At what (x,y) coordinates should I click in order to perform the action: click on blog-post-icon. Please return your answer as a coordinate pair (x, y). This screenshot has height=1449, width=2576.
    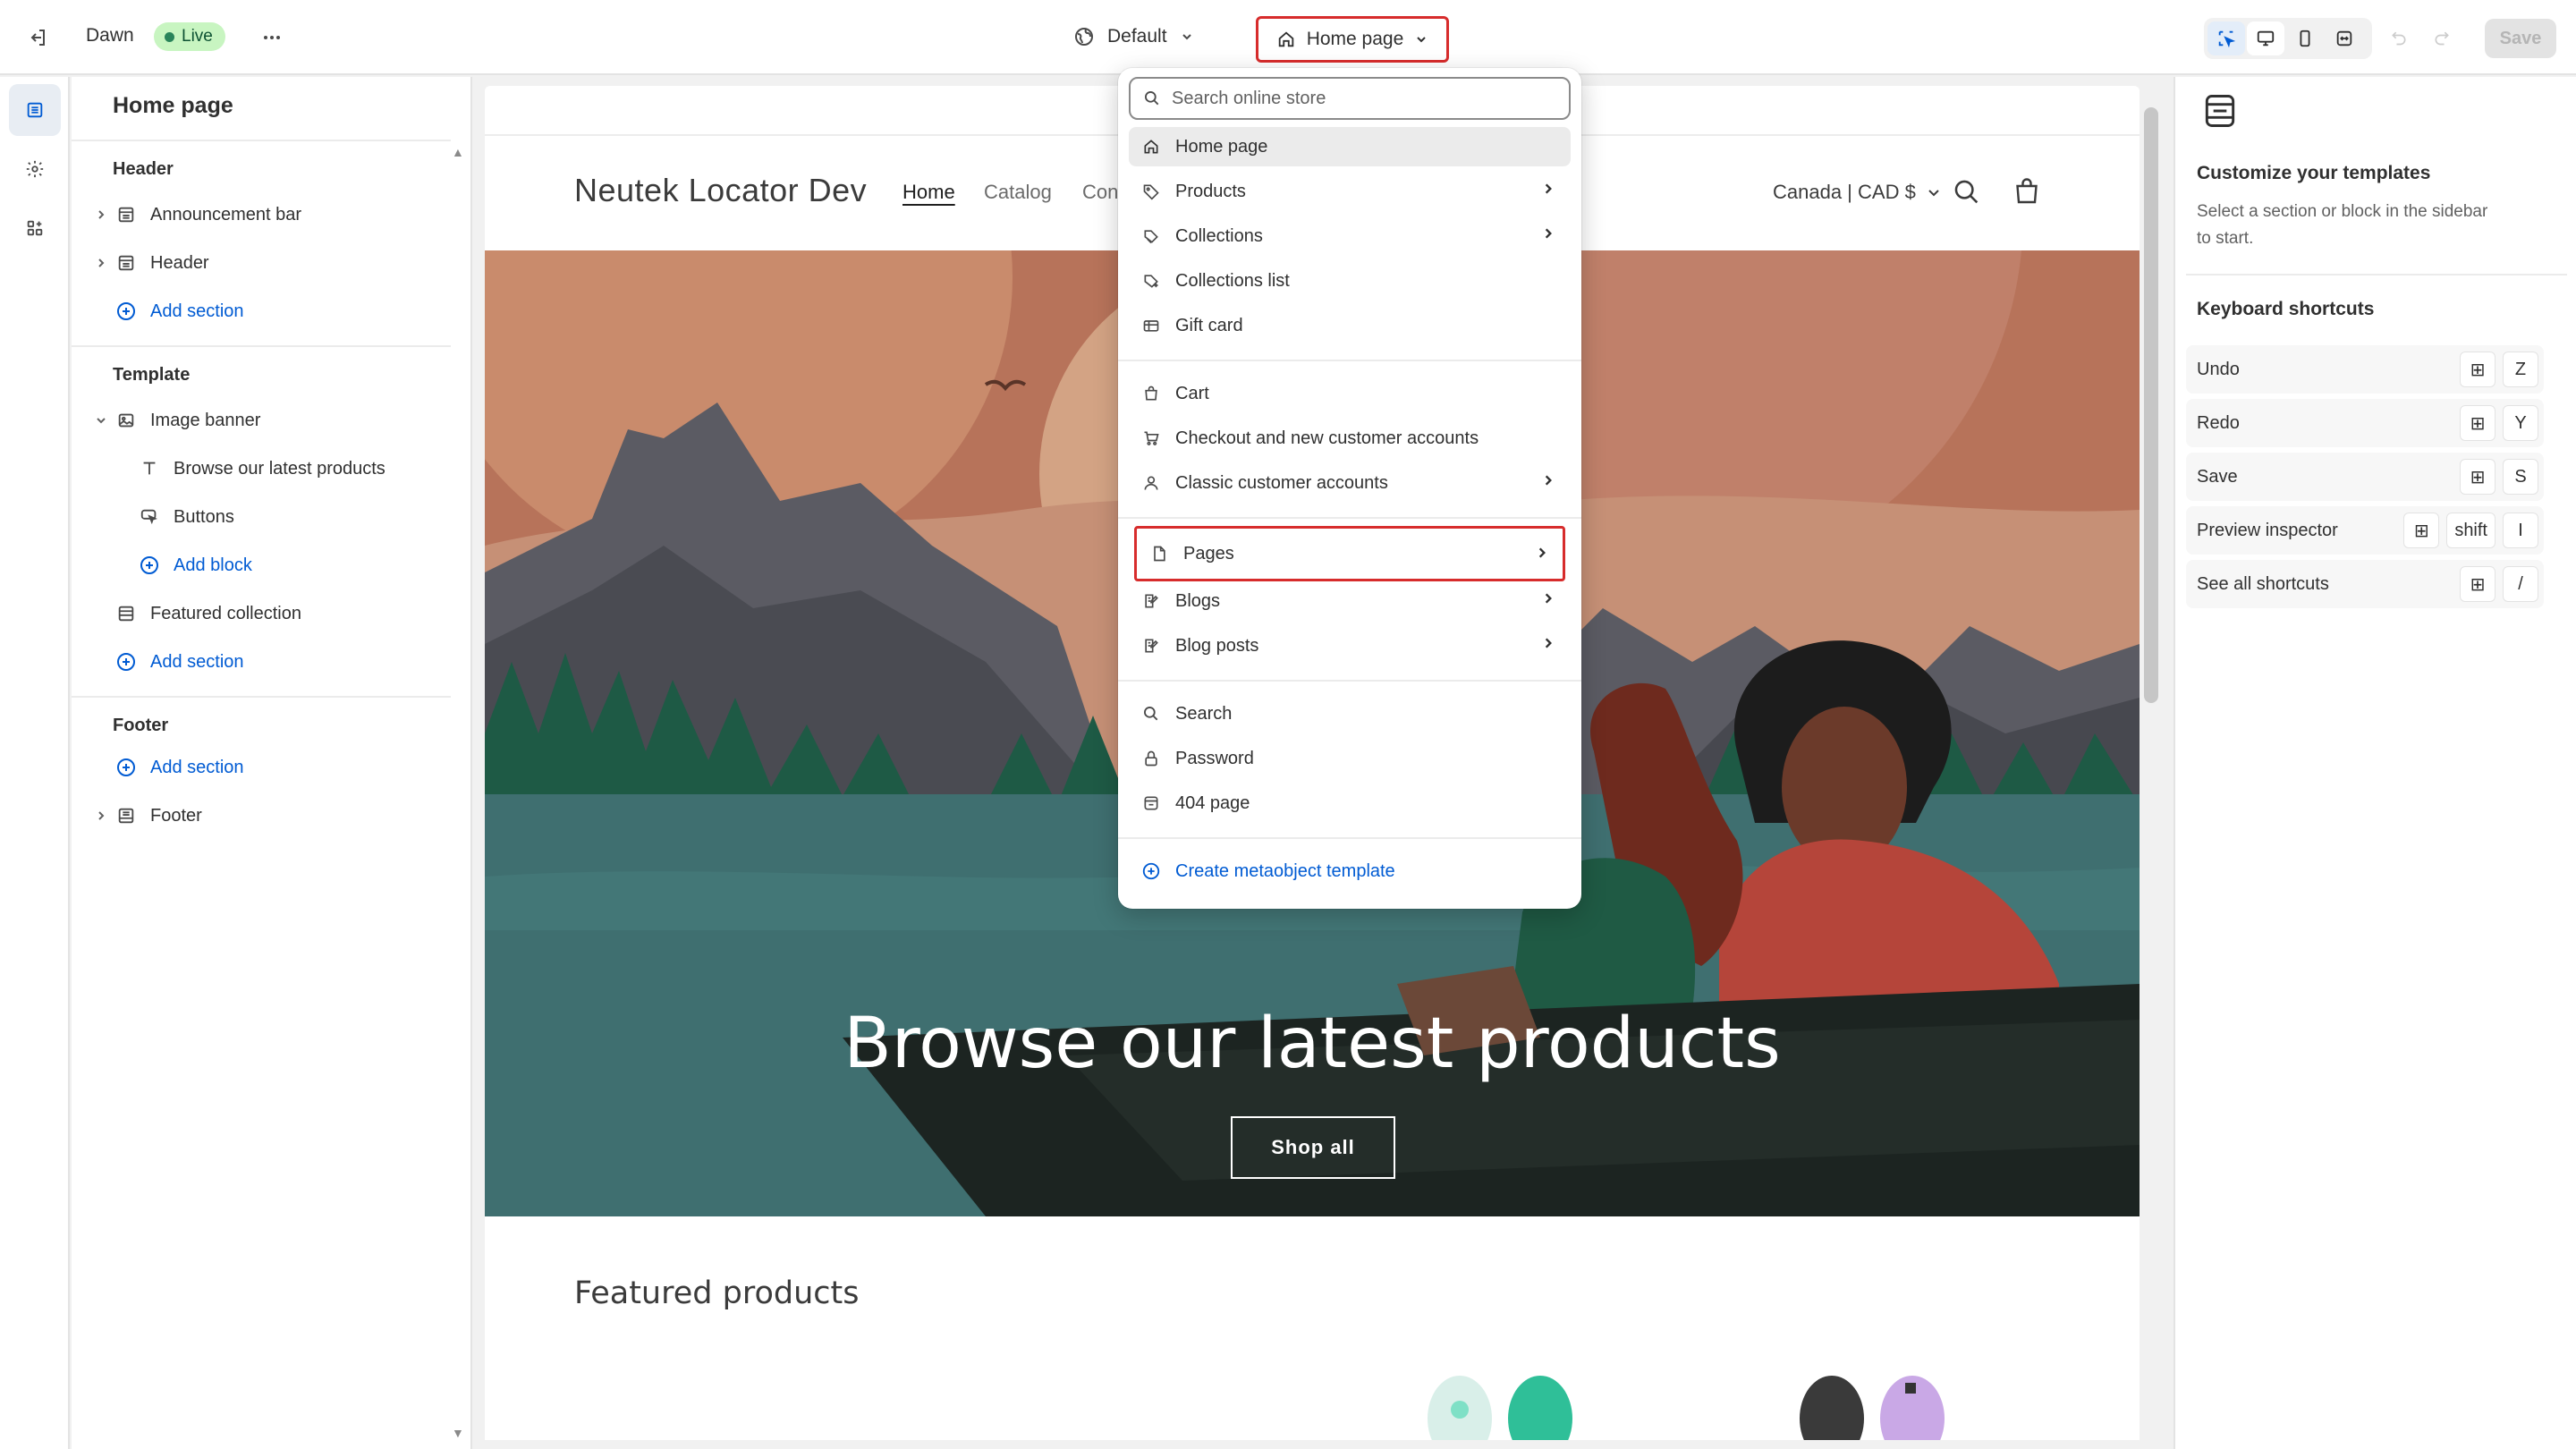
    Looking at the image, I should click on (1151, 646).